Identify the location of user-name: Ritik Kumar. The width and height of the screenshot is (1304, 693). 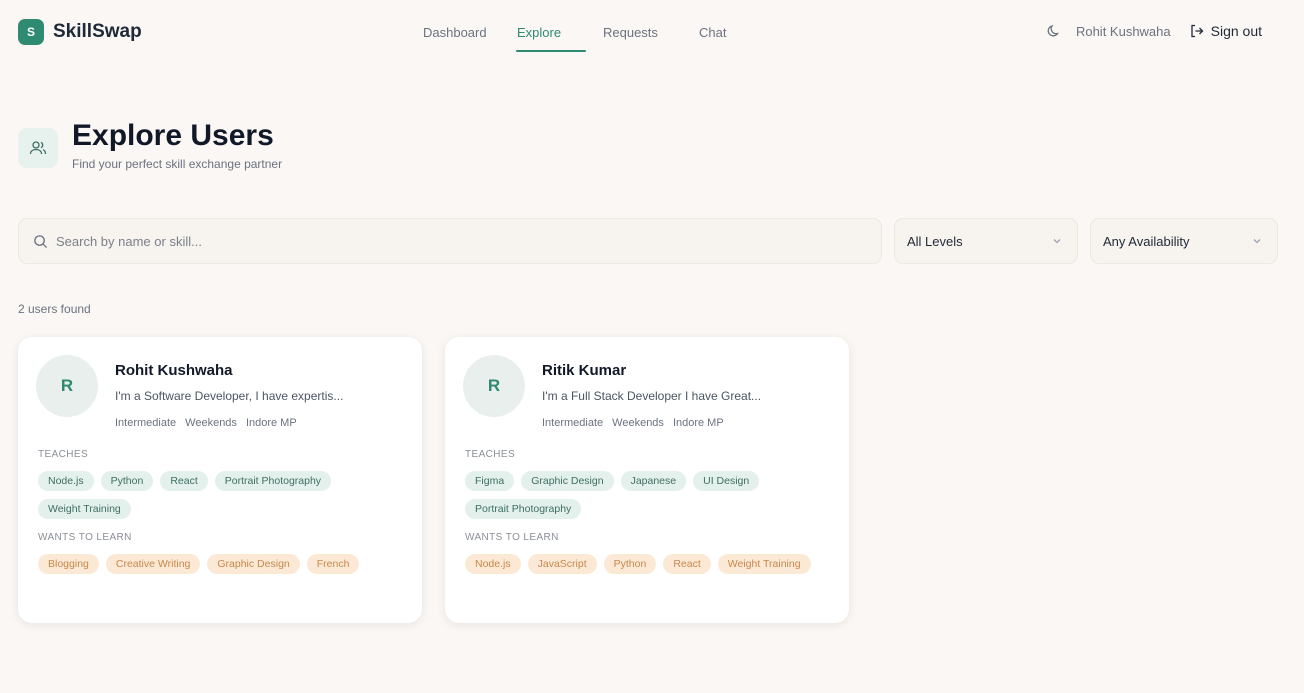
(584, 370).